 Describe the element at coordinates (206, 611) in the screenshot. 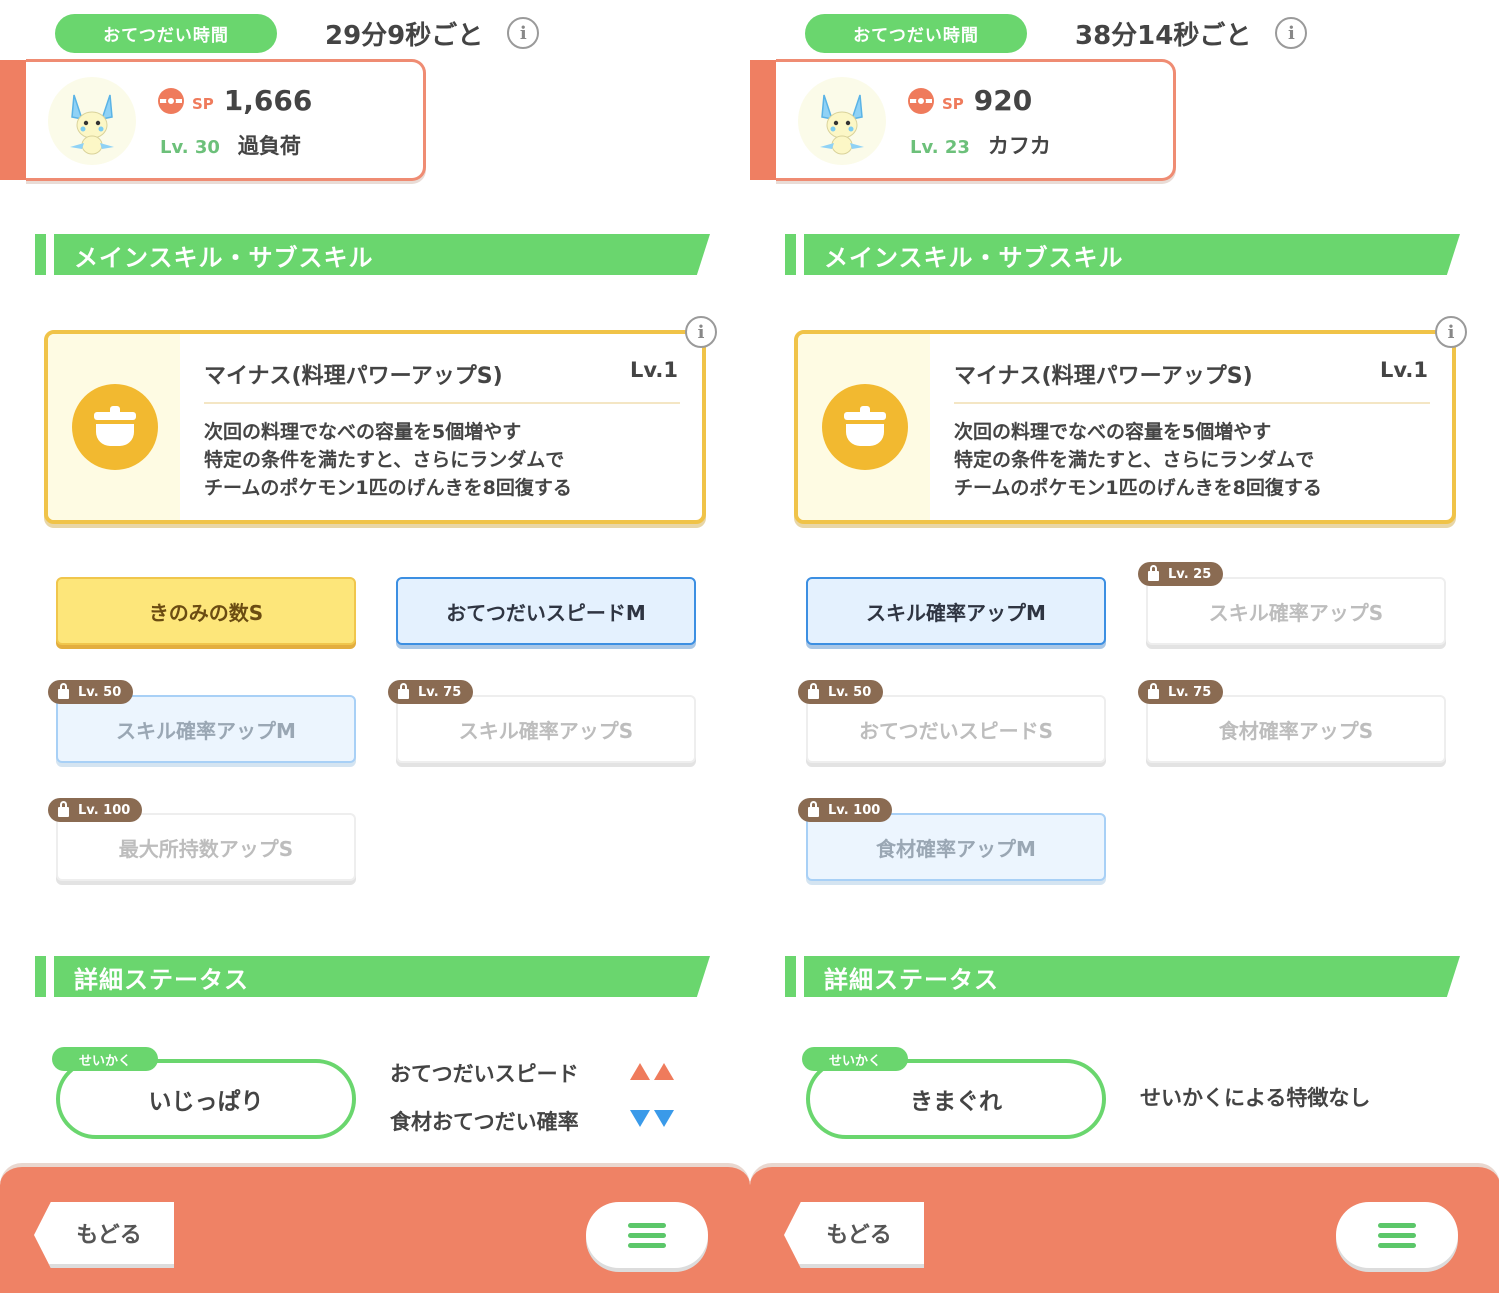

I see `subskill-button: きのみの数S` at that location.